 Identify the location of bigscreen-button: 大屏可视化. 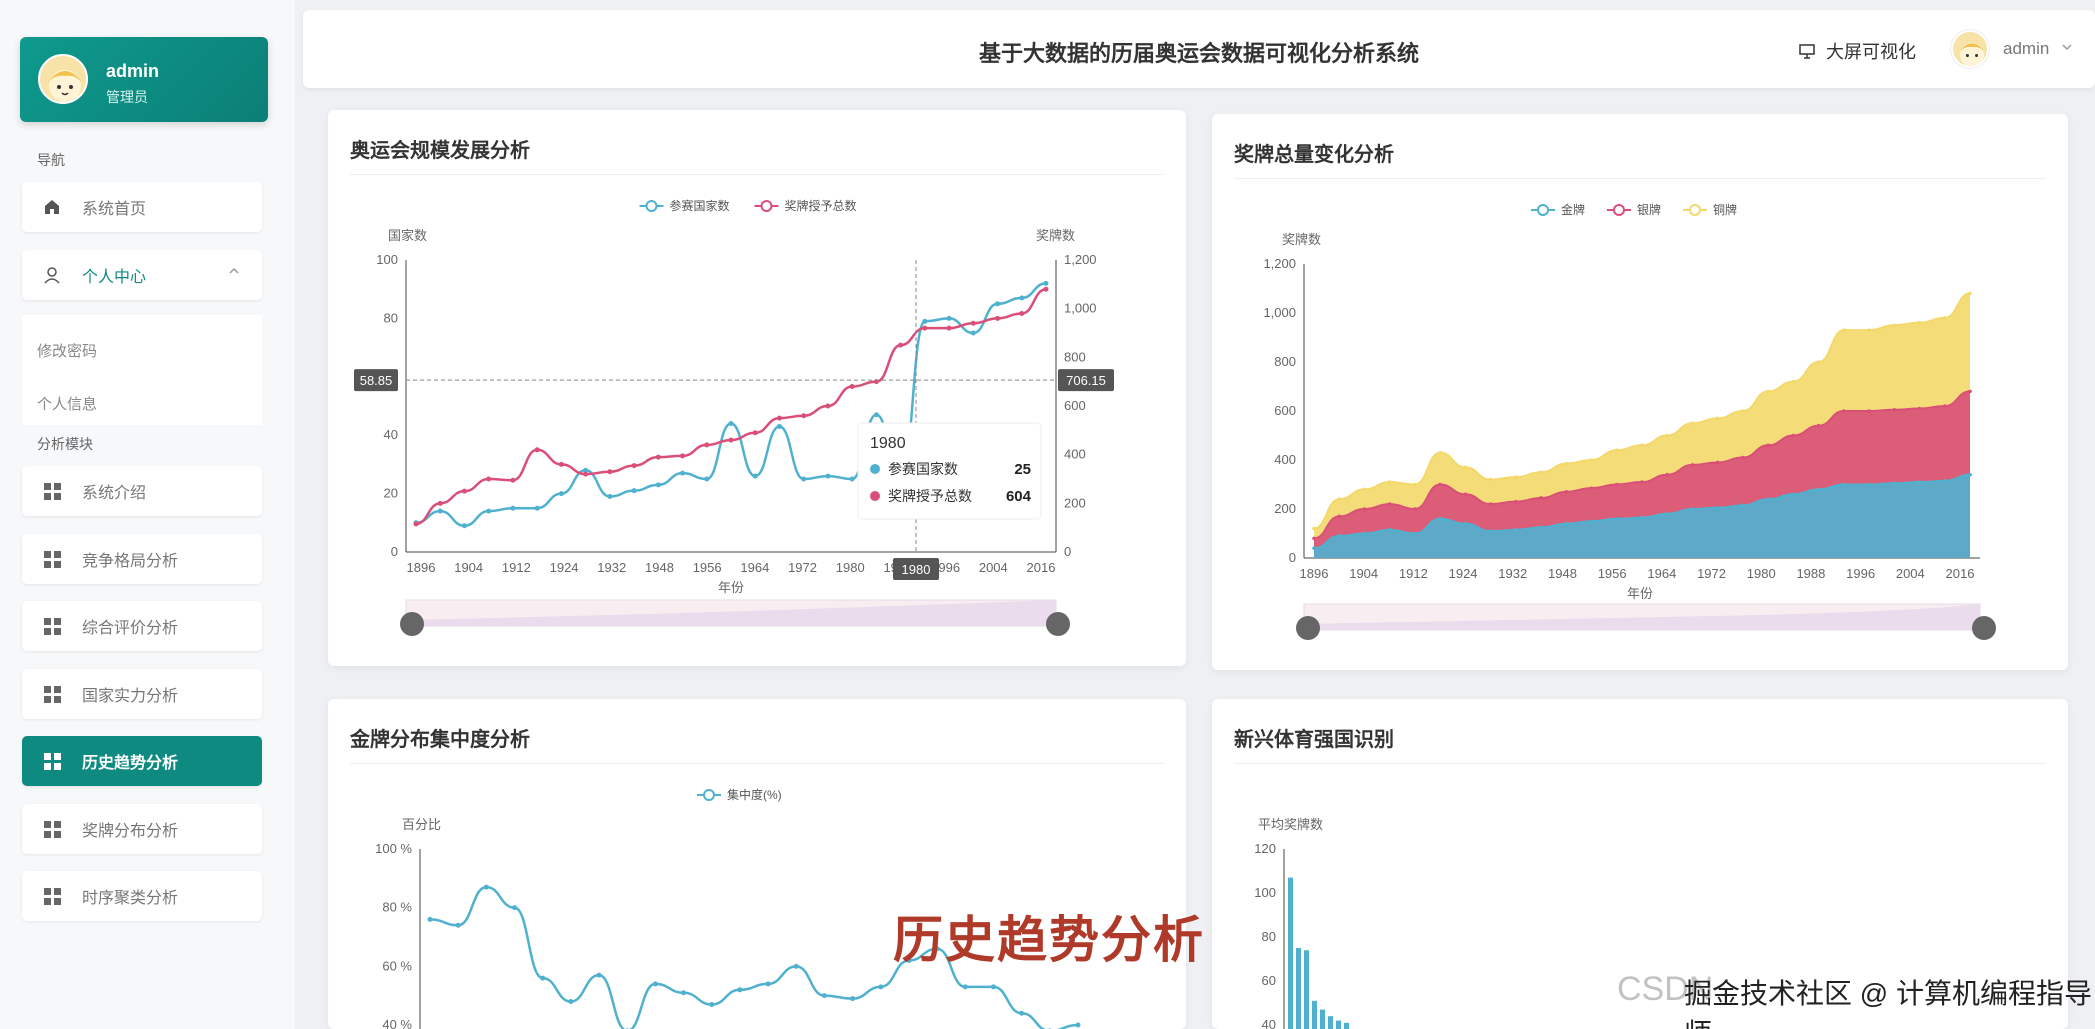
(1857, 51).